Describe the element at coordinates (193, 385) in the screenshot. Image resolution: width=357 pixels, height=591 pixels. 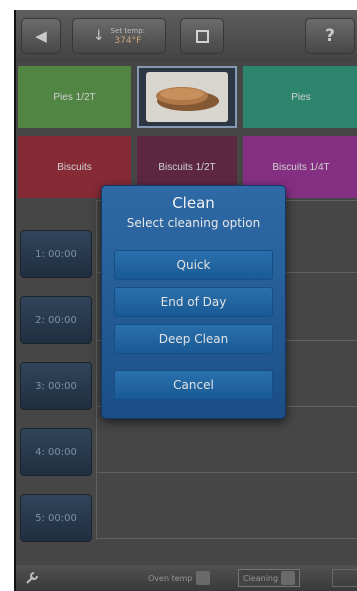
I see `cancel-button: Cancel` at that location.